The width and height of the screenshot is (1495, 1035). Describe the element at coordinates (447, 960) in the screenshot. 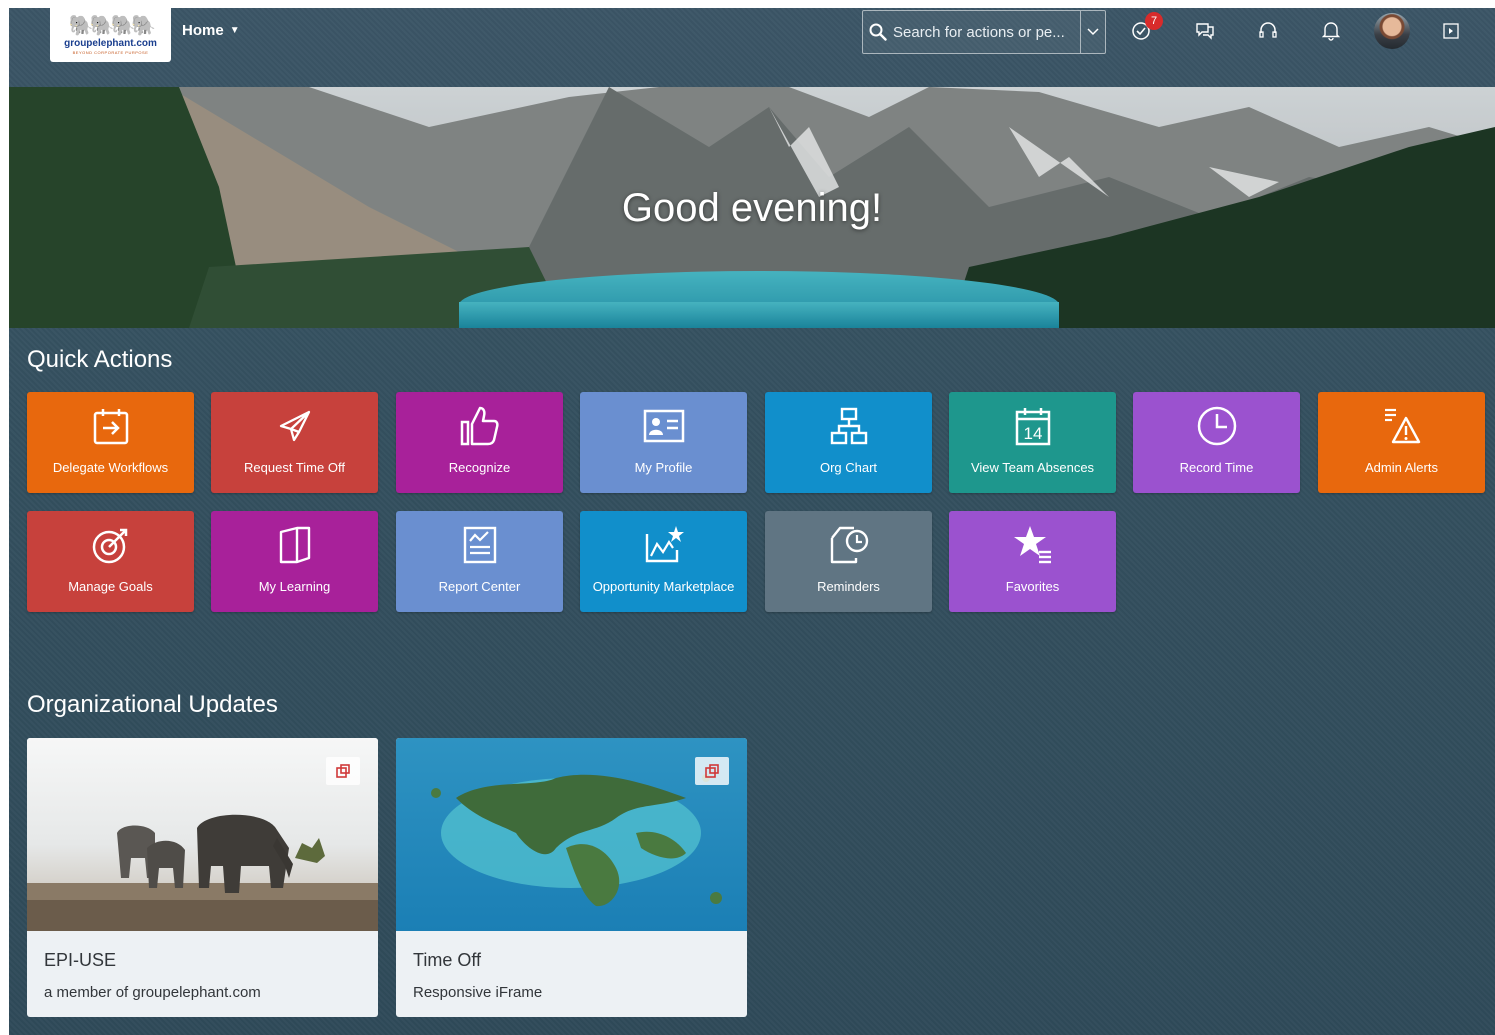

I see `card-title: Time Off` at that location.